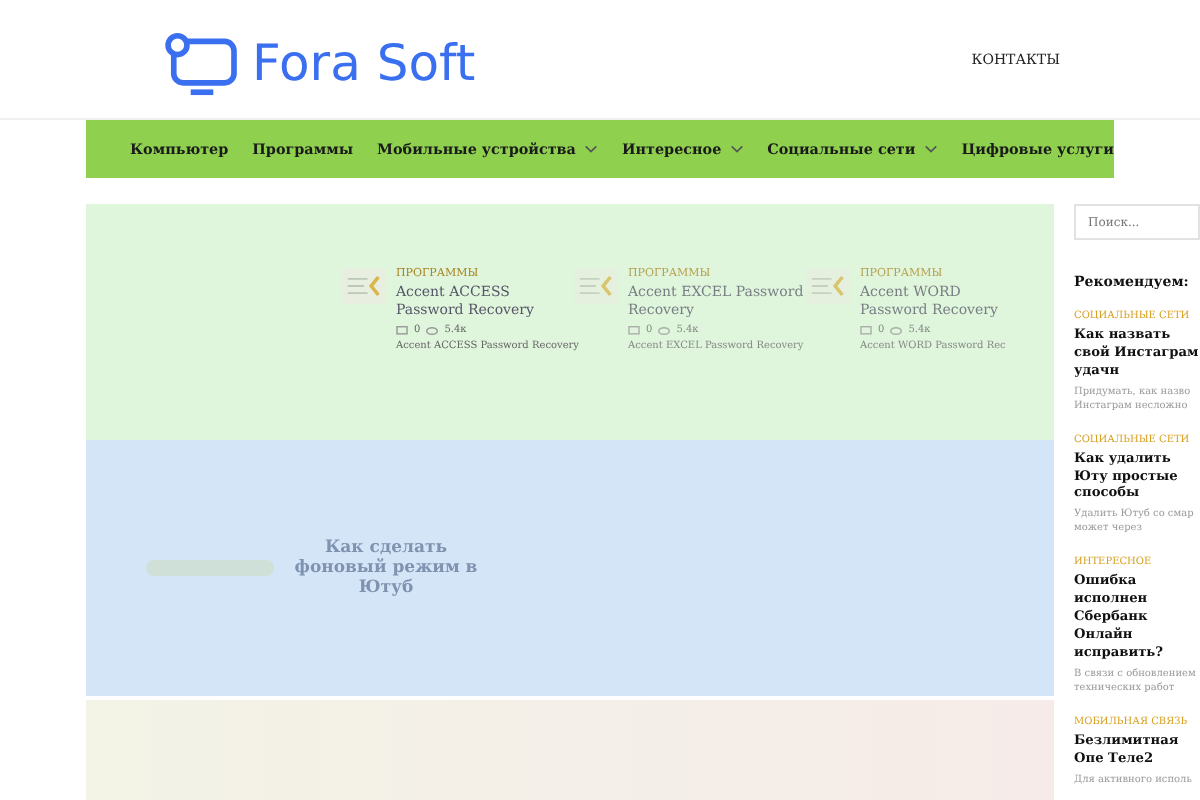 This screenshot has width=1200, height=800. What do you see at coordinates (210, 568) in the screenshot?
I see `feature-placeholder` at bounding box center [210, 568].